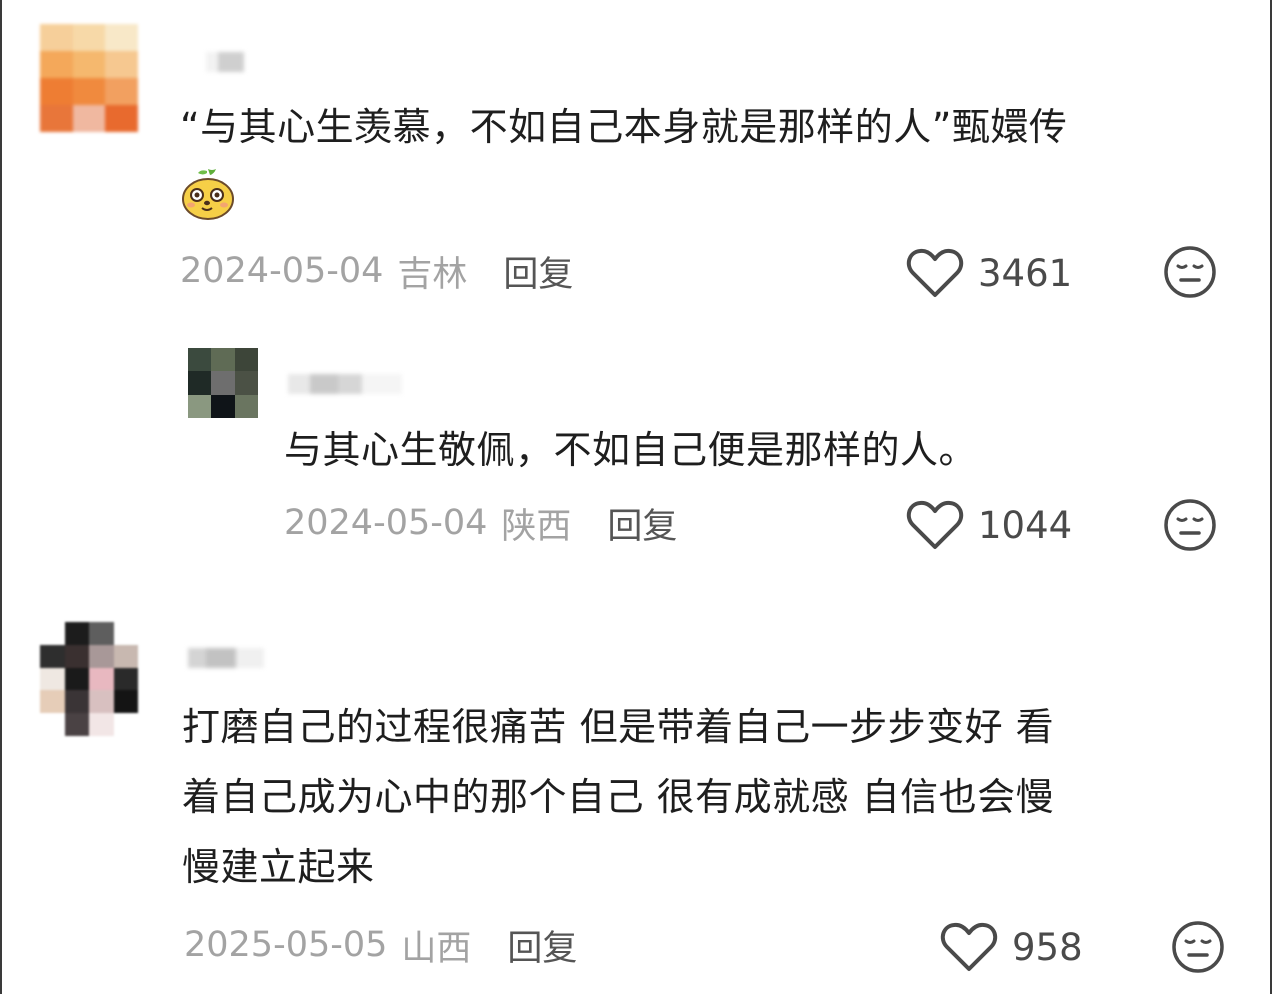 This screenshot has height=994, width=1272. I want to click on comment-text-line: 与其心生敬佩，不如自己便是那样的人。, so click(631, 450).